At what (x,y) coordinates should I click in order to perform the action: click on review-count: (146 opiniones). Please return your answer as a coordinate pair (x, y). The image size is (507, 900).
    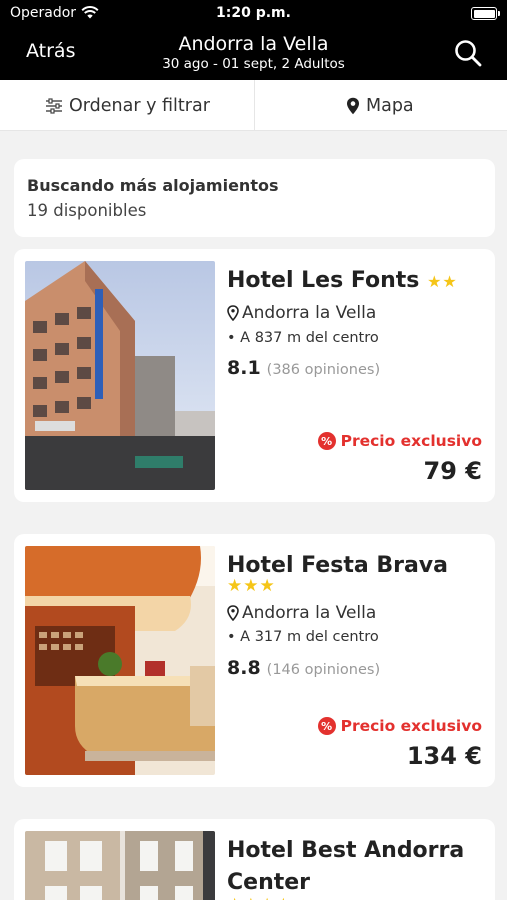
    Looking at the image, I should click on (323, 670).